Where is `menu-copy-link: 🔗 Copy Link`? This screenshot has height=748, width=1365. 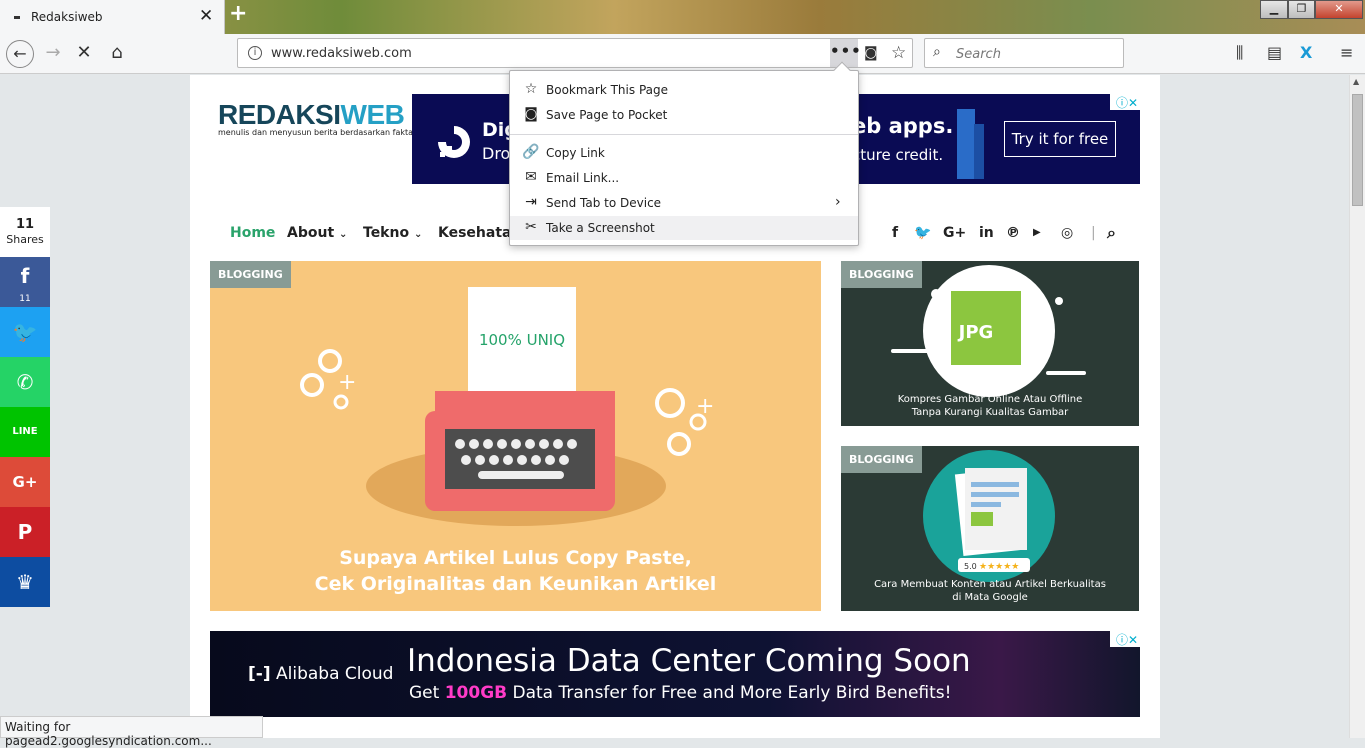 menu-copy-link: 🔗 Copy Link is located at coordinates (684, 153).